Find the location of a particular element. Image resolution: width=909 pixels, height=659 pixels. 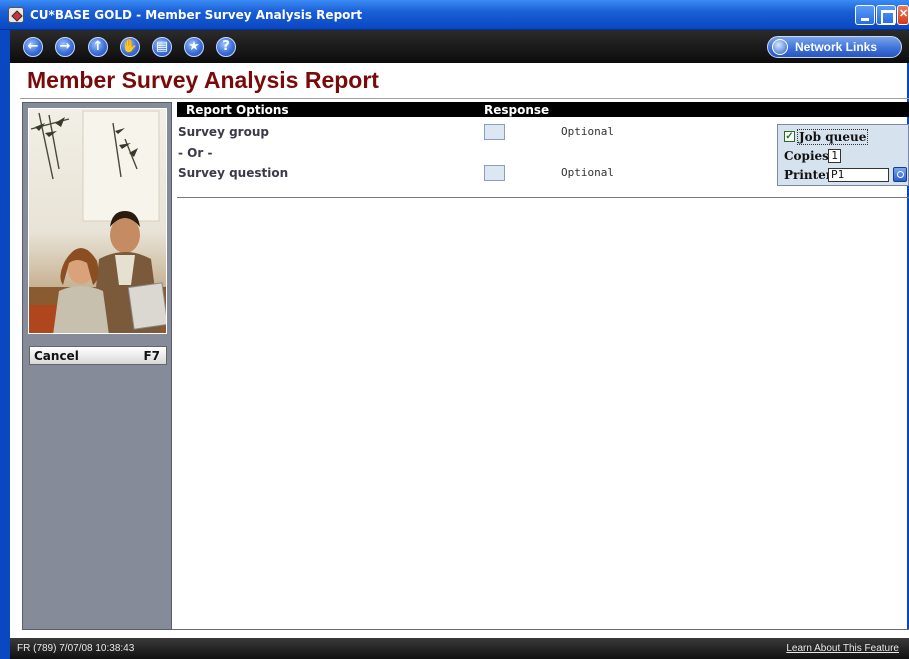

survey-group-label: Survey group is located at coordinates (223, 132).